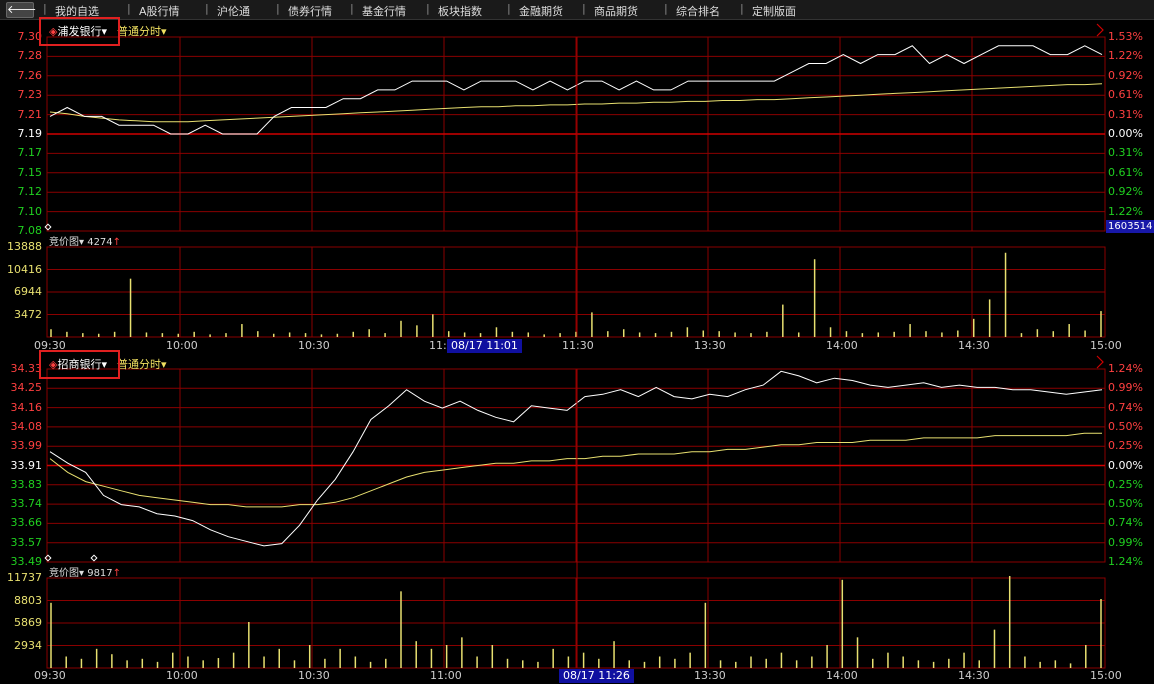 The image size is (1154, 684). I want to click on price-axis-label: 33.57, so click(26, 542).